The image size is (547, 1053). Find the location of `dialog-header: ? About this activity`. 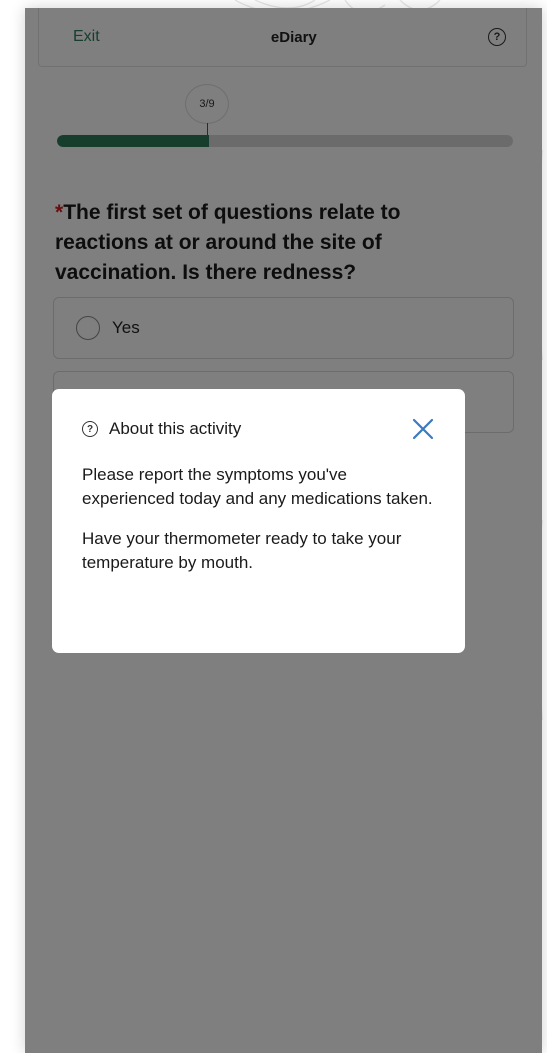

dialog-header: ? About this activity is located at coordinates (258, 429).